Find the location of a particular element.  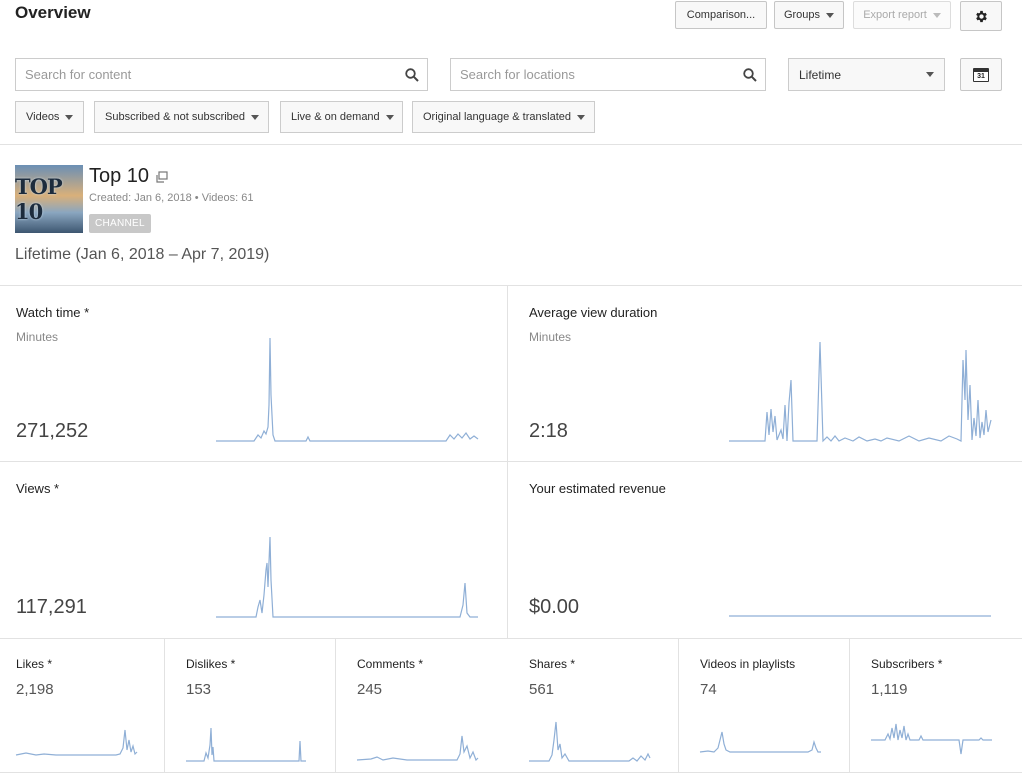

card-value: 1,119 is located at coordinates (889, 689).